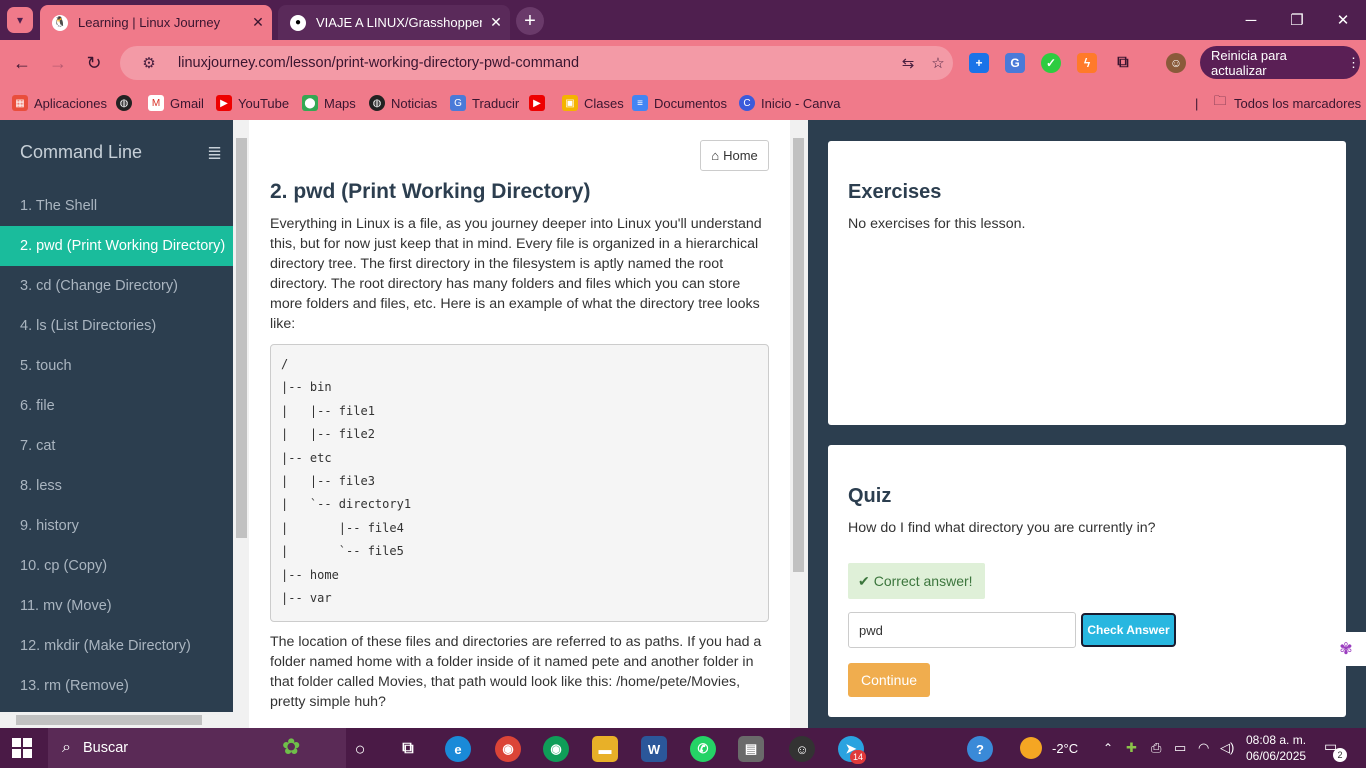 Image resolution: width=1366 pixels, height=768 pixels. I want to click on exercises-text: No exercises for this lesson., so click(937, 224).